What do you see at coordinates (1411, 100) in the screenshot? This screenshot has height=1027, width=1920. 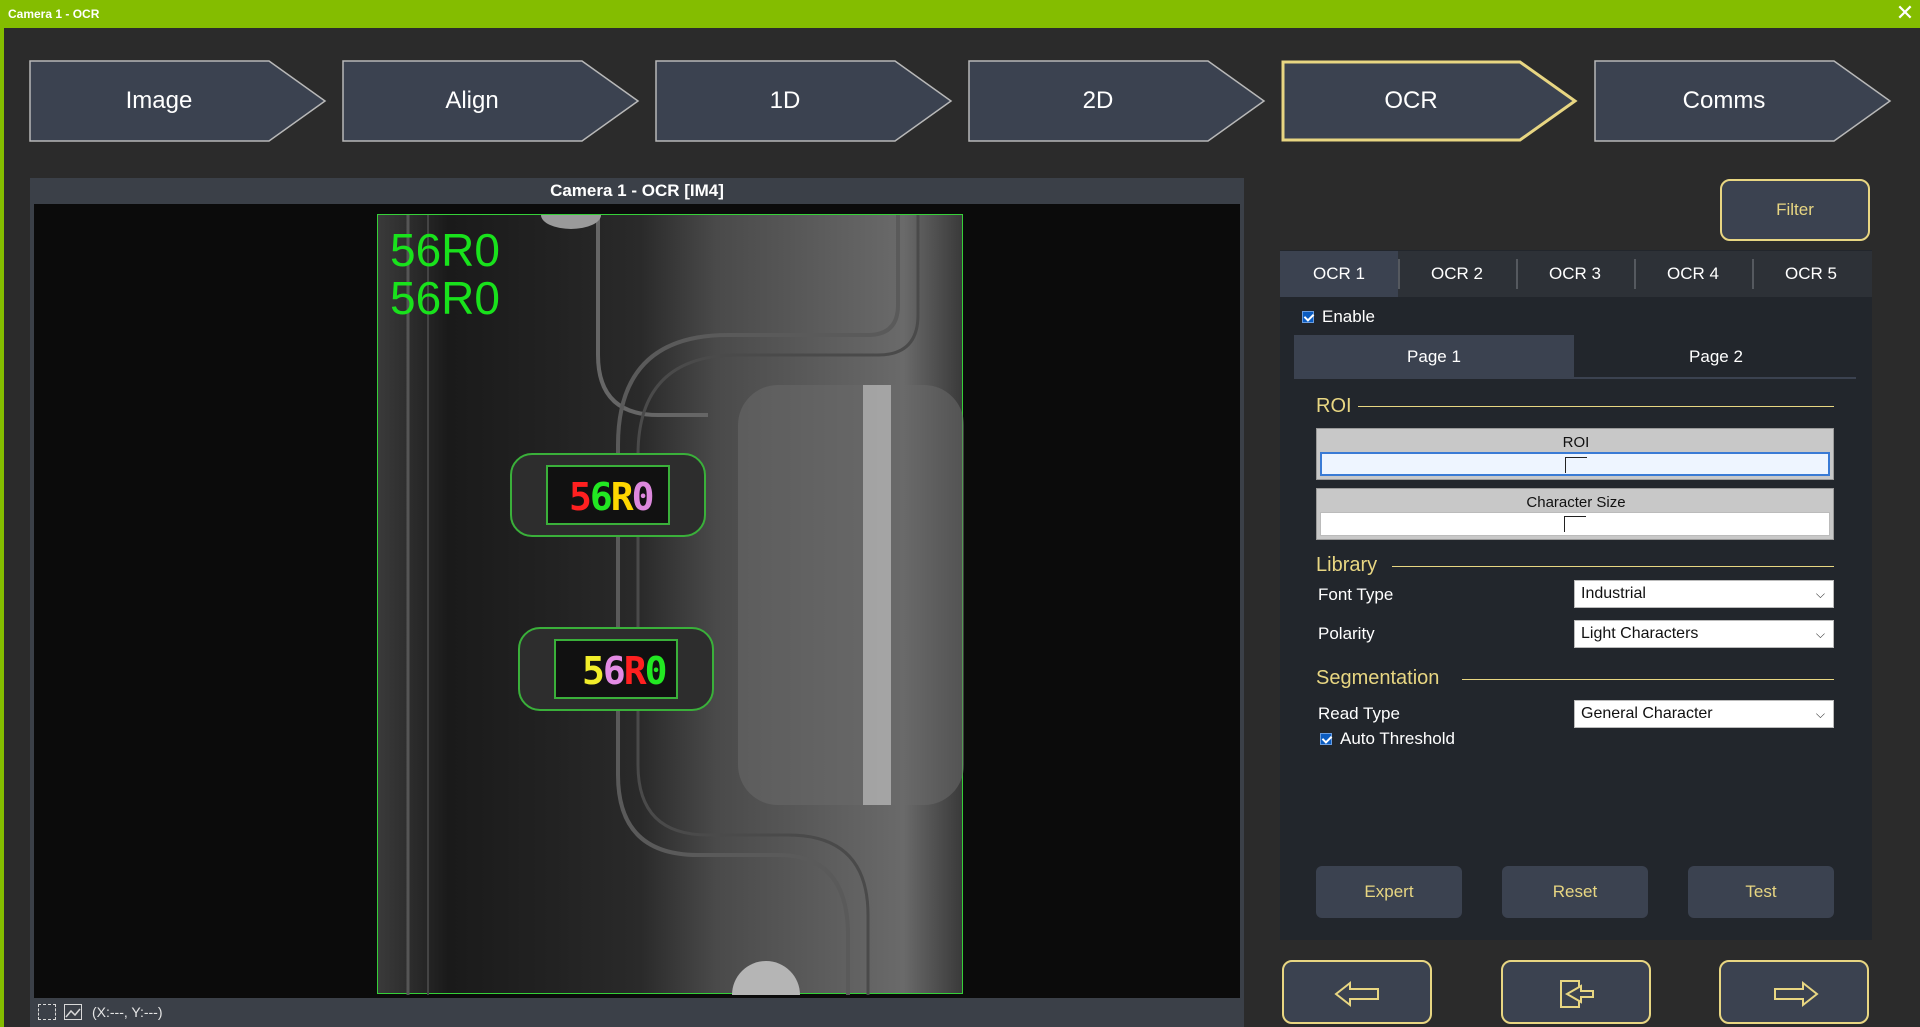 I see `step-label: OCR` at bounding box center [1411, 100].